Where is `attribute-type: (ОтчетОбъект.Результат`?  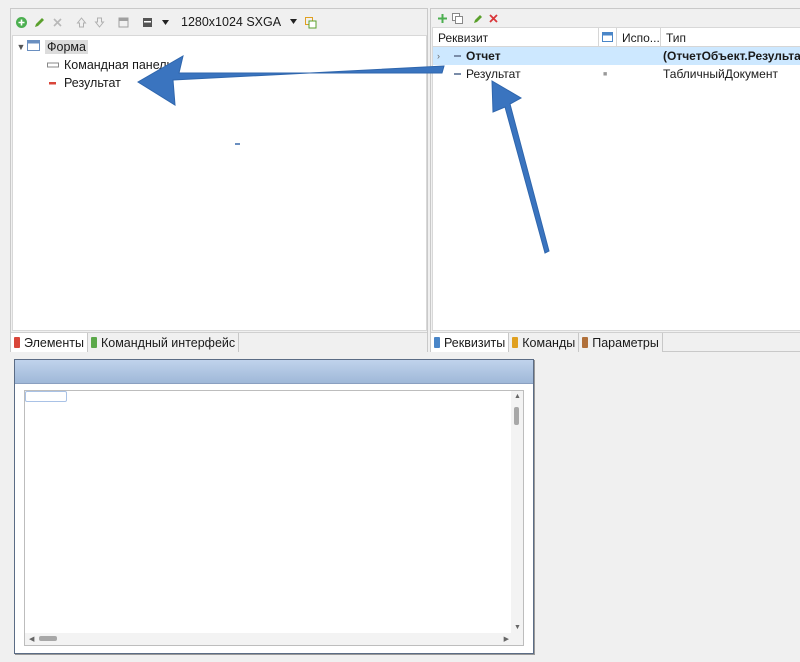
attribute-type: (ОтчетОбъект.Результат is located at coordinates (731, 56).